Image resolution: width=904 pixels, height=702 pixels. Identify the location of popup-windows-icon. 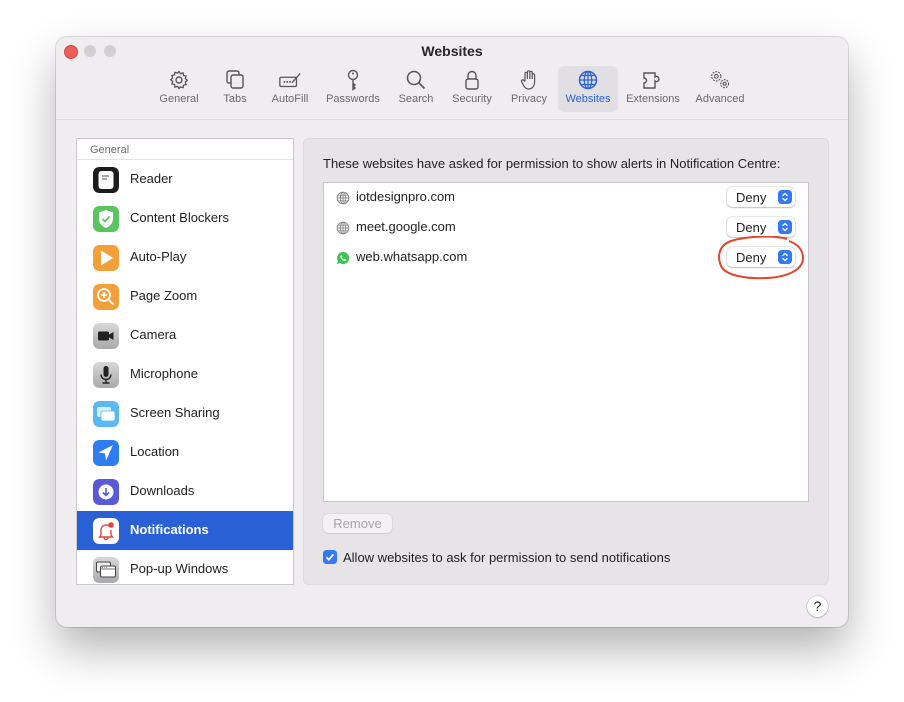
(106, 570).